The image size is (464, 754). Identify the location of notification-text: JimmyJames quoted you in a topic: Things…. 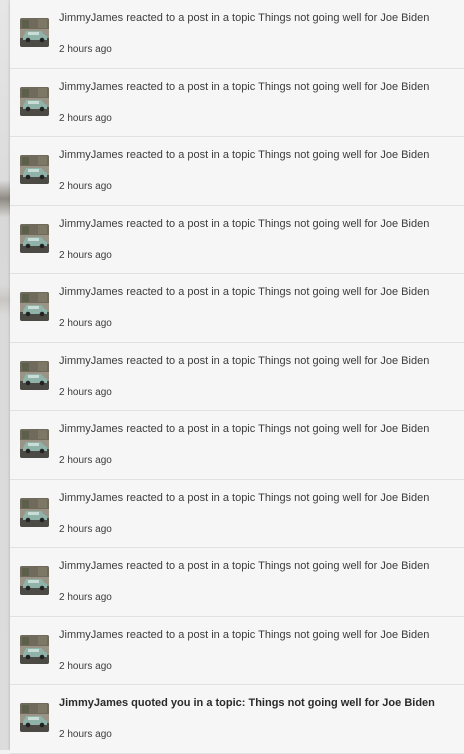
(256, 703).